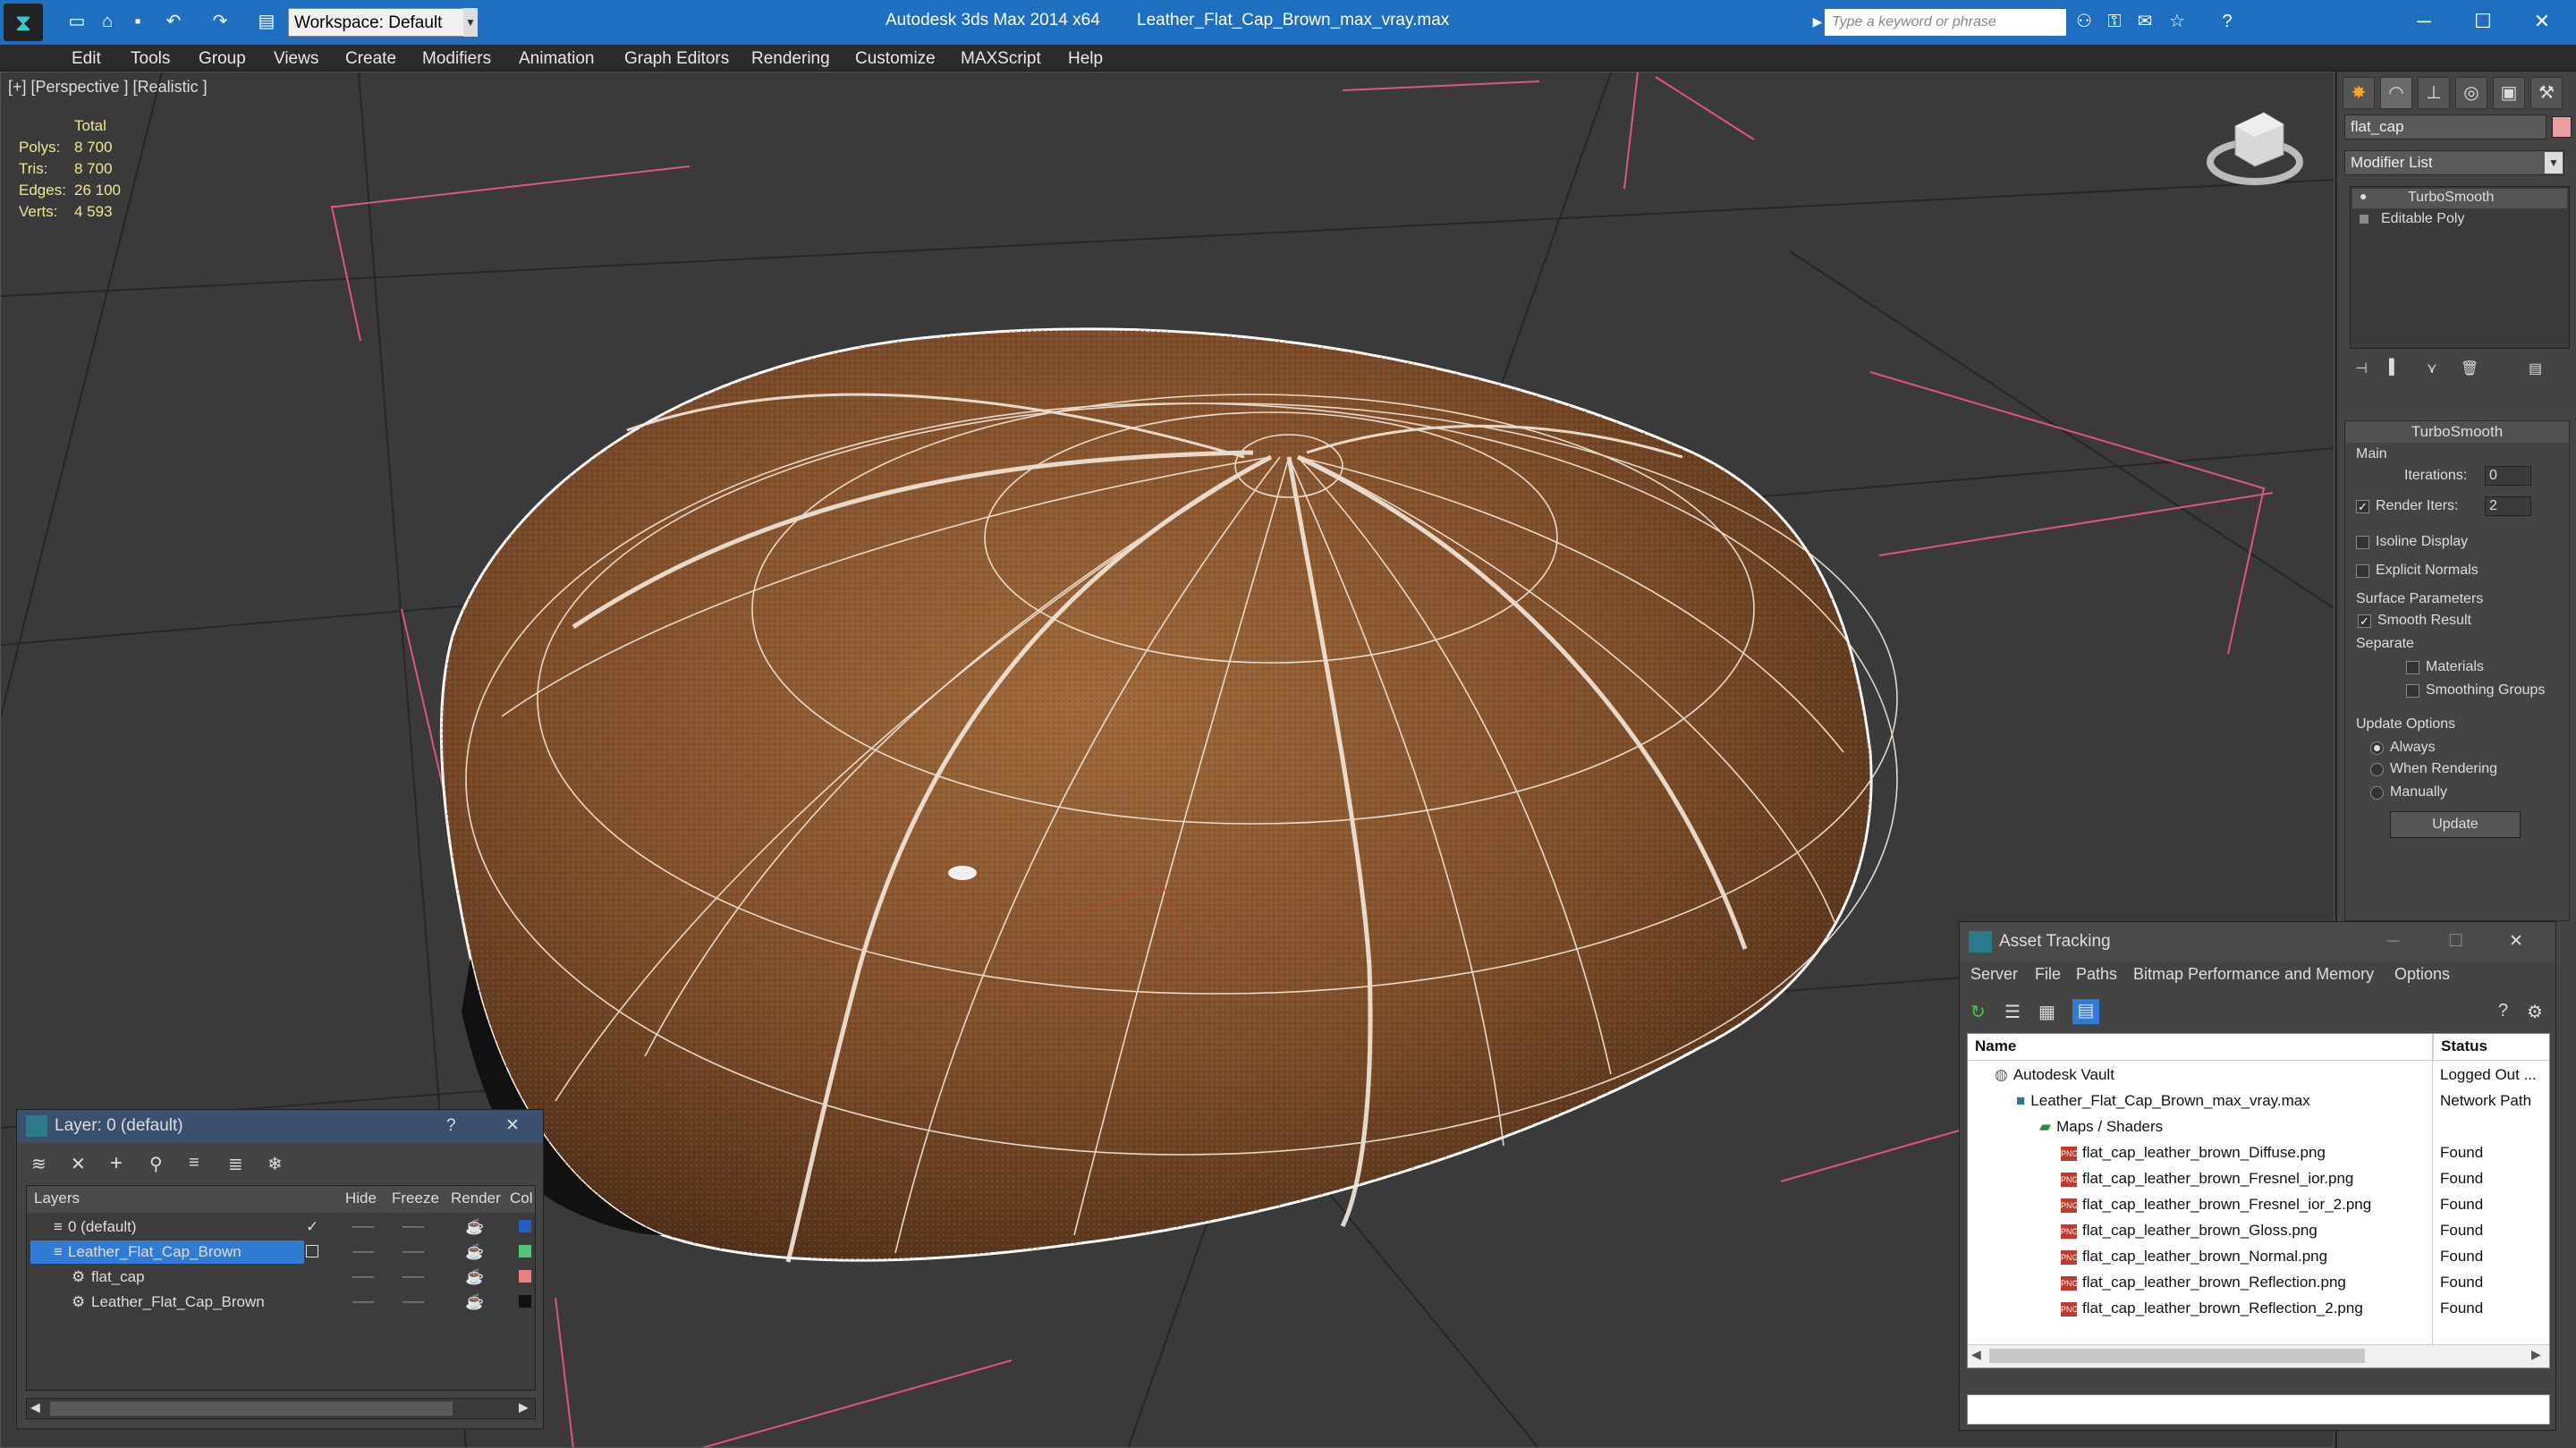 Image resolution: width=2576 pixels, height=1448 pixels. Describe the element at coordinates (1001, 59) in the screenshot. I see `menu-maxscript: MAXScript` at that location.